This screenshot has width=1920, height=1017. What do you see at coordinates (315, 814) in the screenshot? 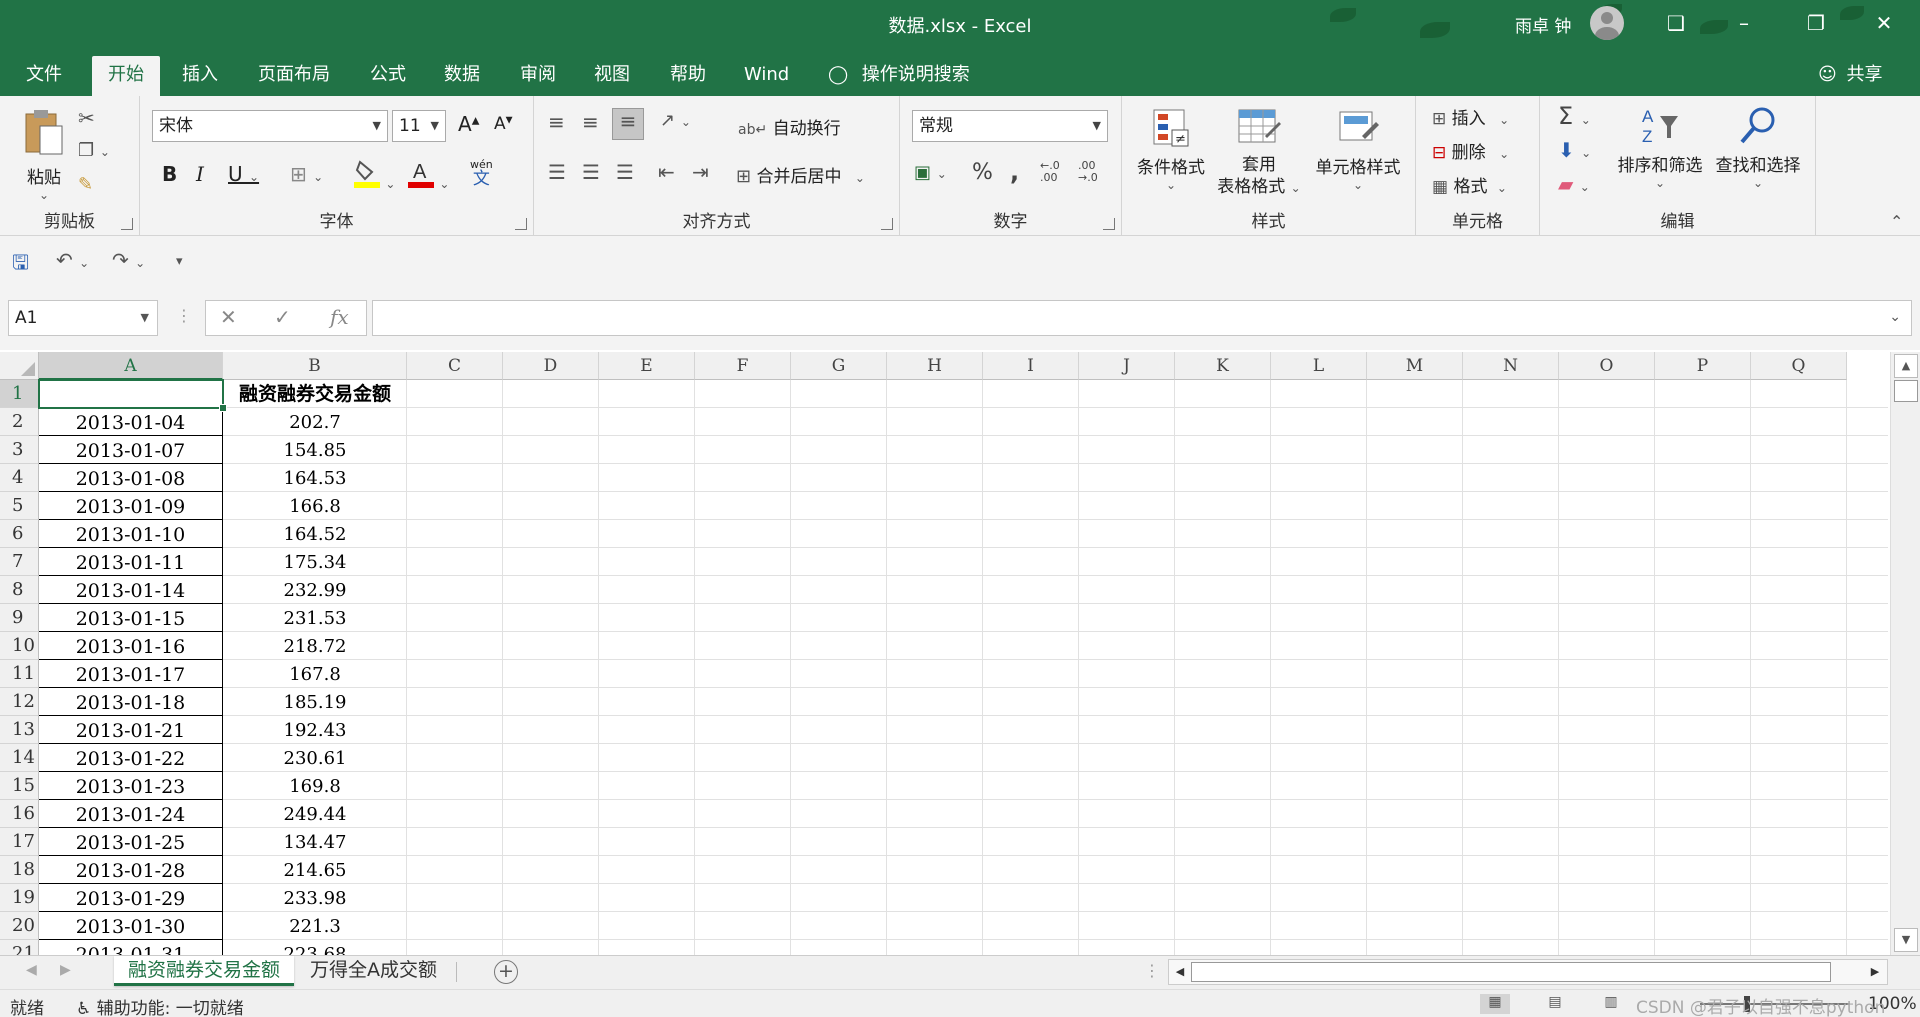
I see `cell-amount: 249.44` at bounding box center [315, 814].